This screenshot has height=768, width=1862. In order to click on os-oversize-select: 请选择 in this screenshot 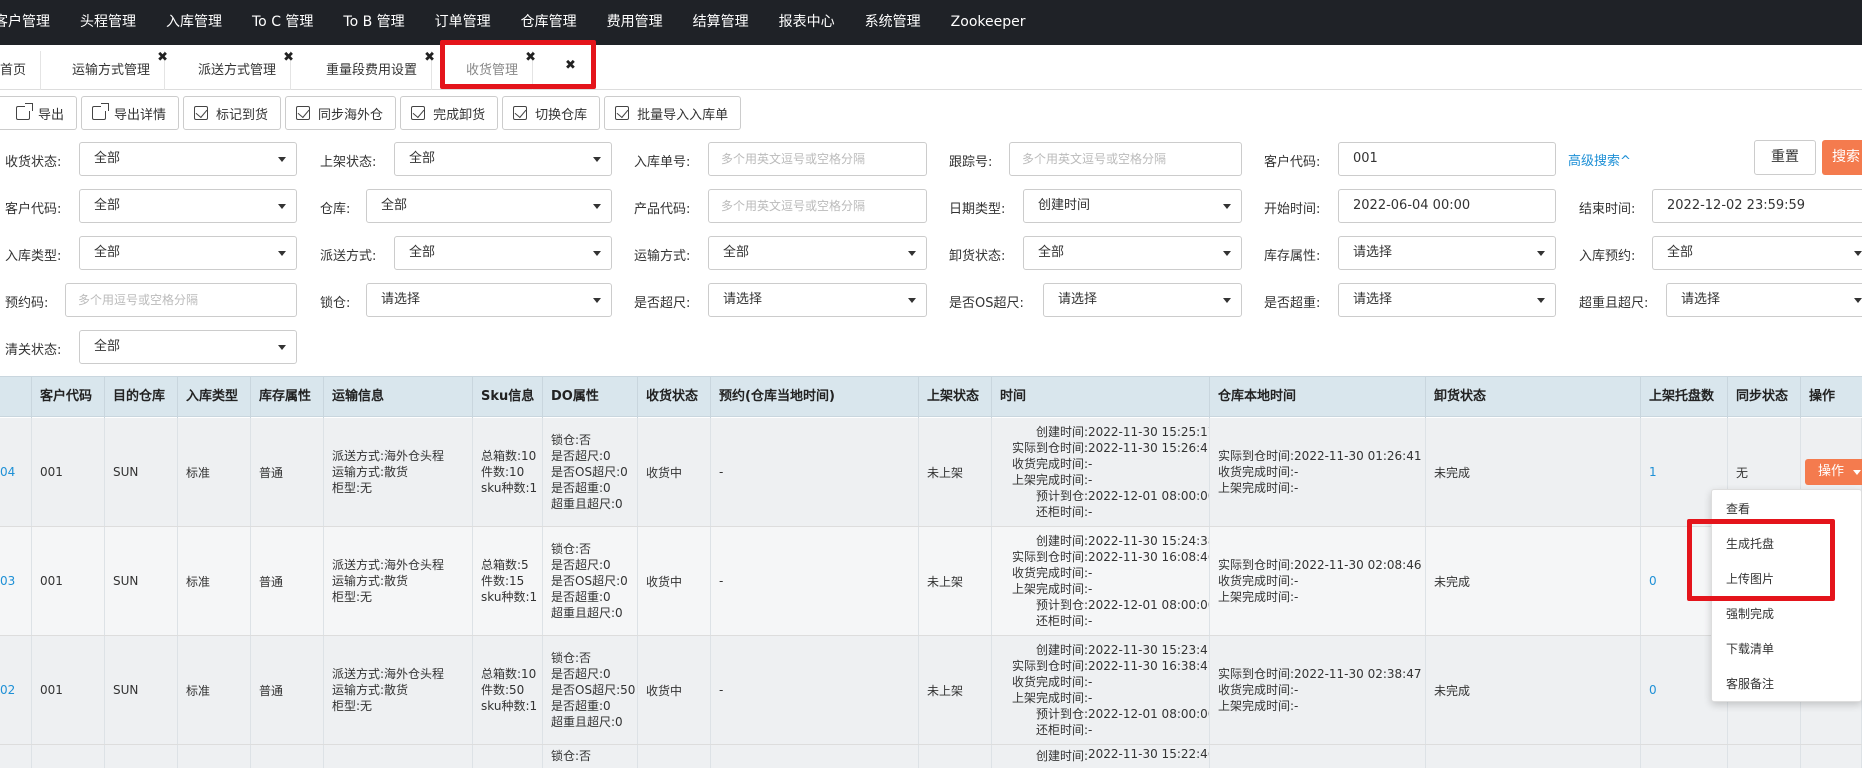, I will do `click(1142, 300)`.